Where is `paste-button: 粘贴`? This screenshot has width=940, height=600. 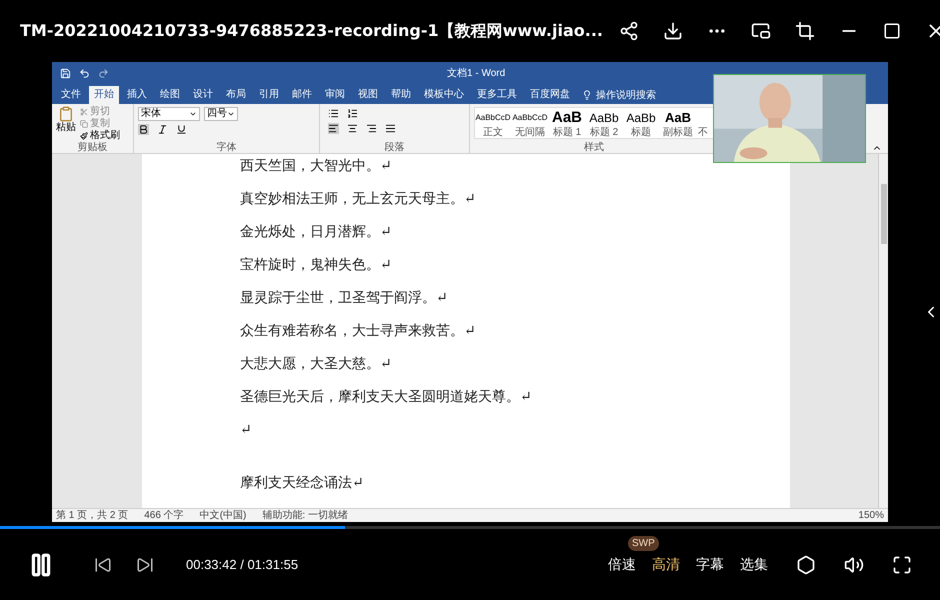
paste-button: 粘贴 is located at coordinates (66, 124).